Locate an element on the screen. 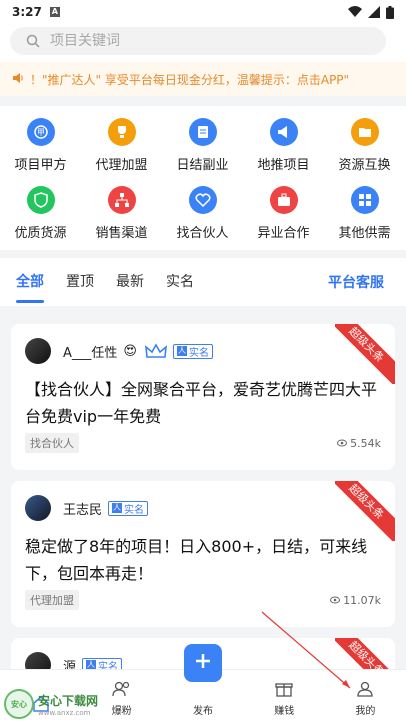 The image size is (406, 723). category-item: 日结副业 is located at coordinates (202, 150).